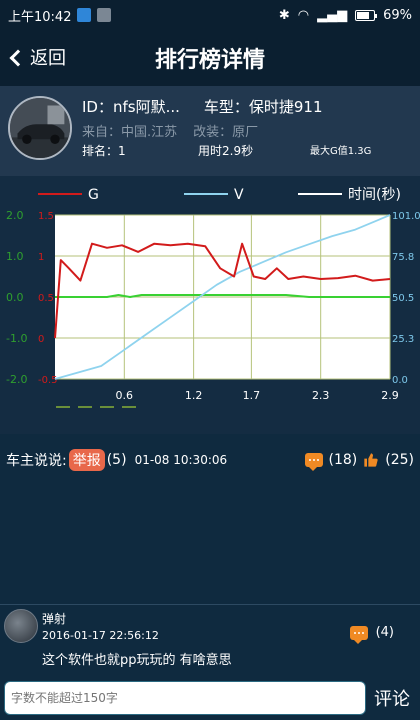  Describe the element at coordinates (36, 461) in the screenshot. I see `comment-prefix: 车主说说:` at that location.